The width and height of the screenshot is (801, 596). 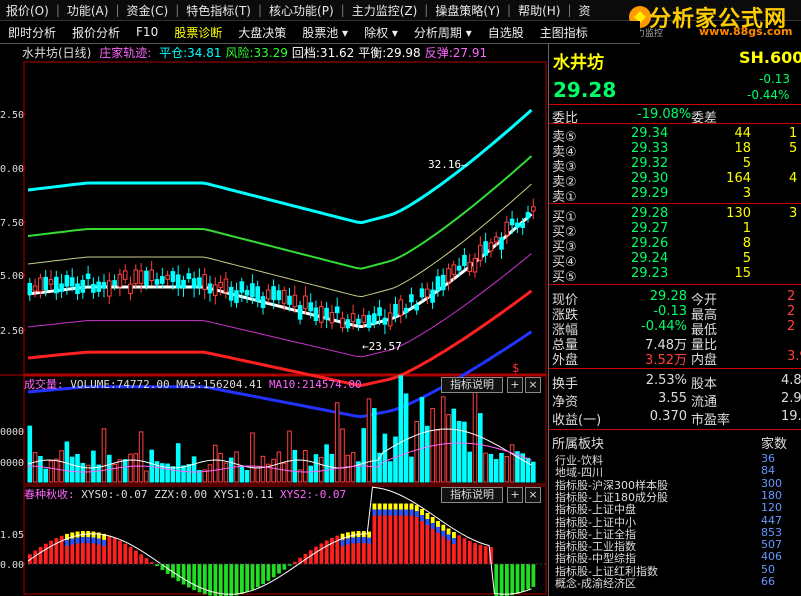 What do you see at coordinates (539, 10) in the screenshot?
I see `menu-item-7: 帮助(H)` at bounding box center [539, 10].